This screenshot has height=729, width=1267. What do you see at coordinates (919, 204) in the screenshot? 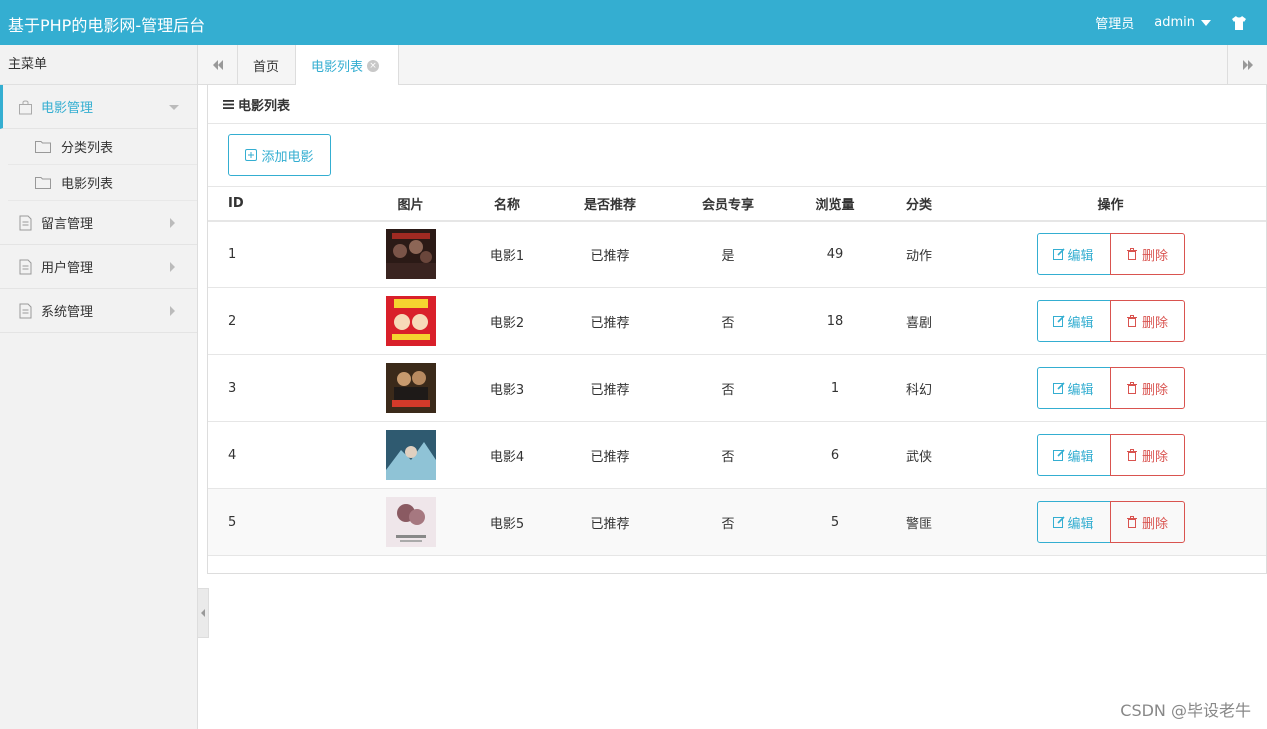
I see `column-header-category: 分类` at bounding box center [919, 204].